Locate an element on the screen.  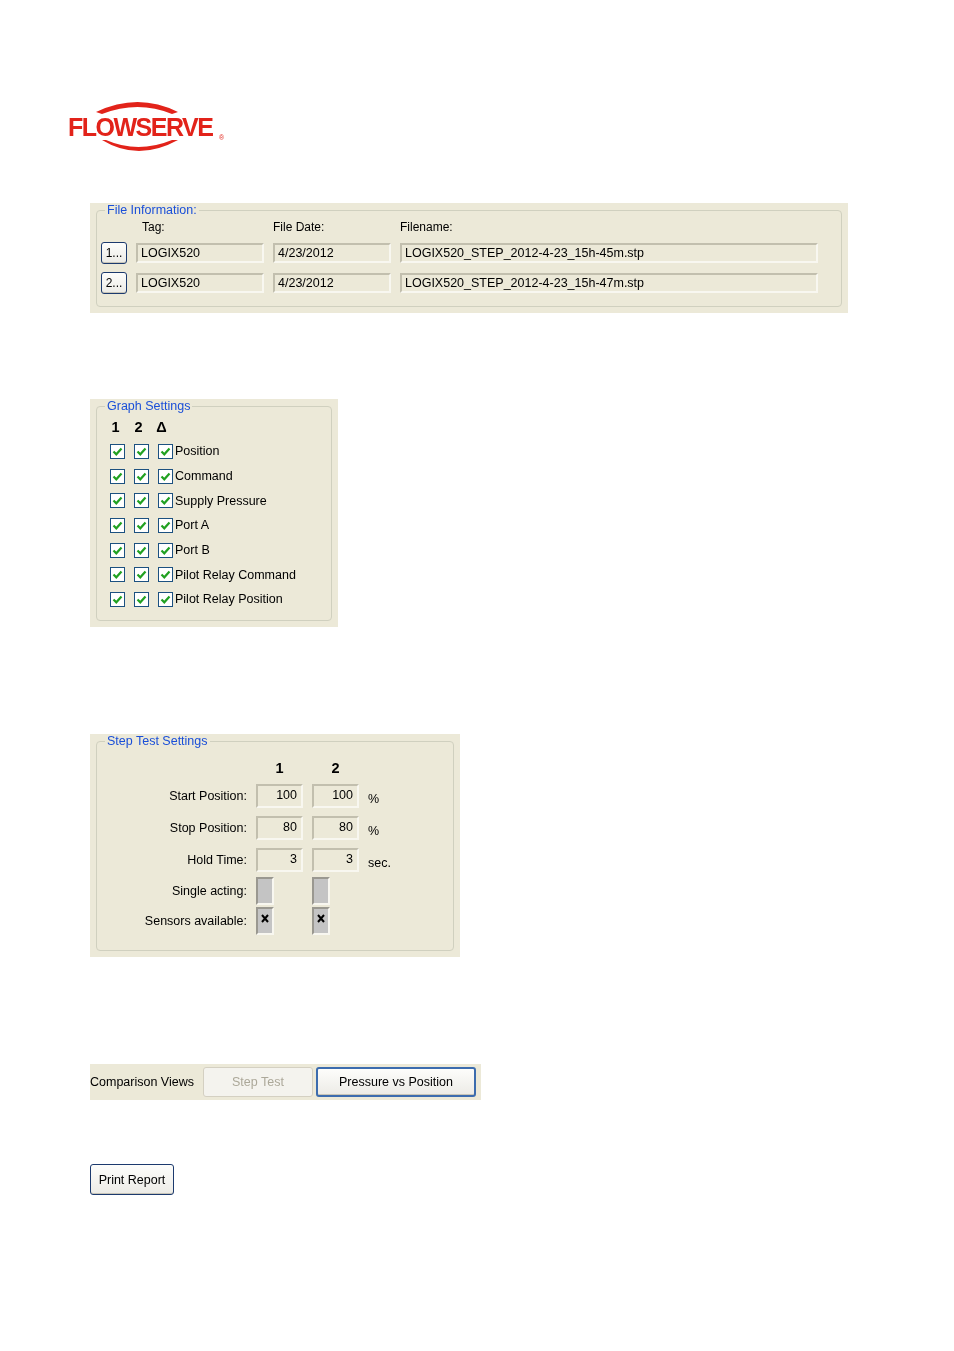
checkbox-label: Port A is located at coordinates (192, 525).